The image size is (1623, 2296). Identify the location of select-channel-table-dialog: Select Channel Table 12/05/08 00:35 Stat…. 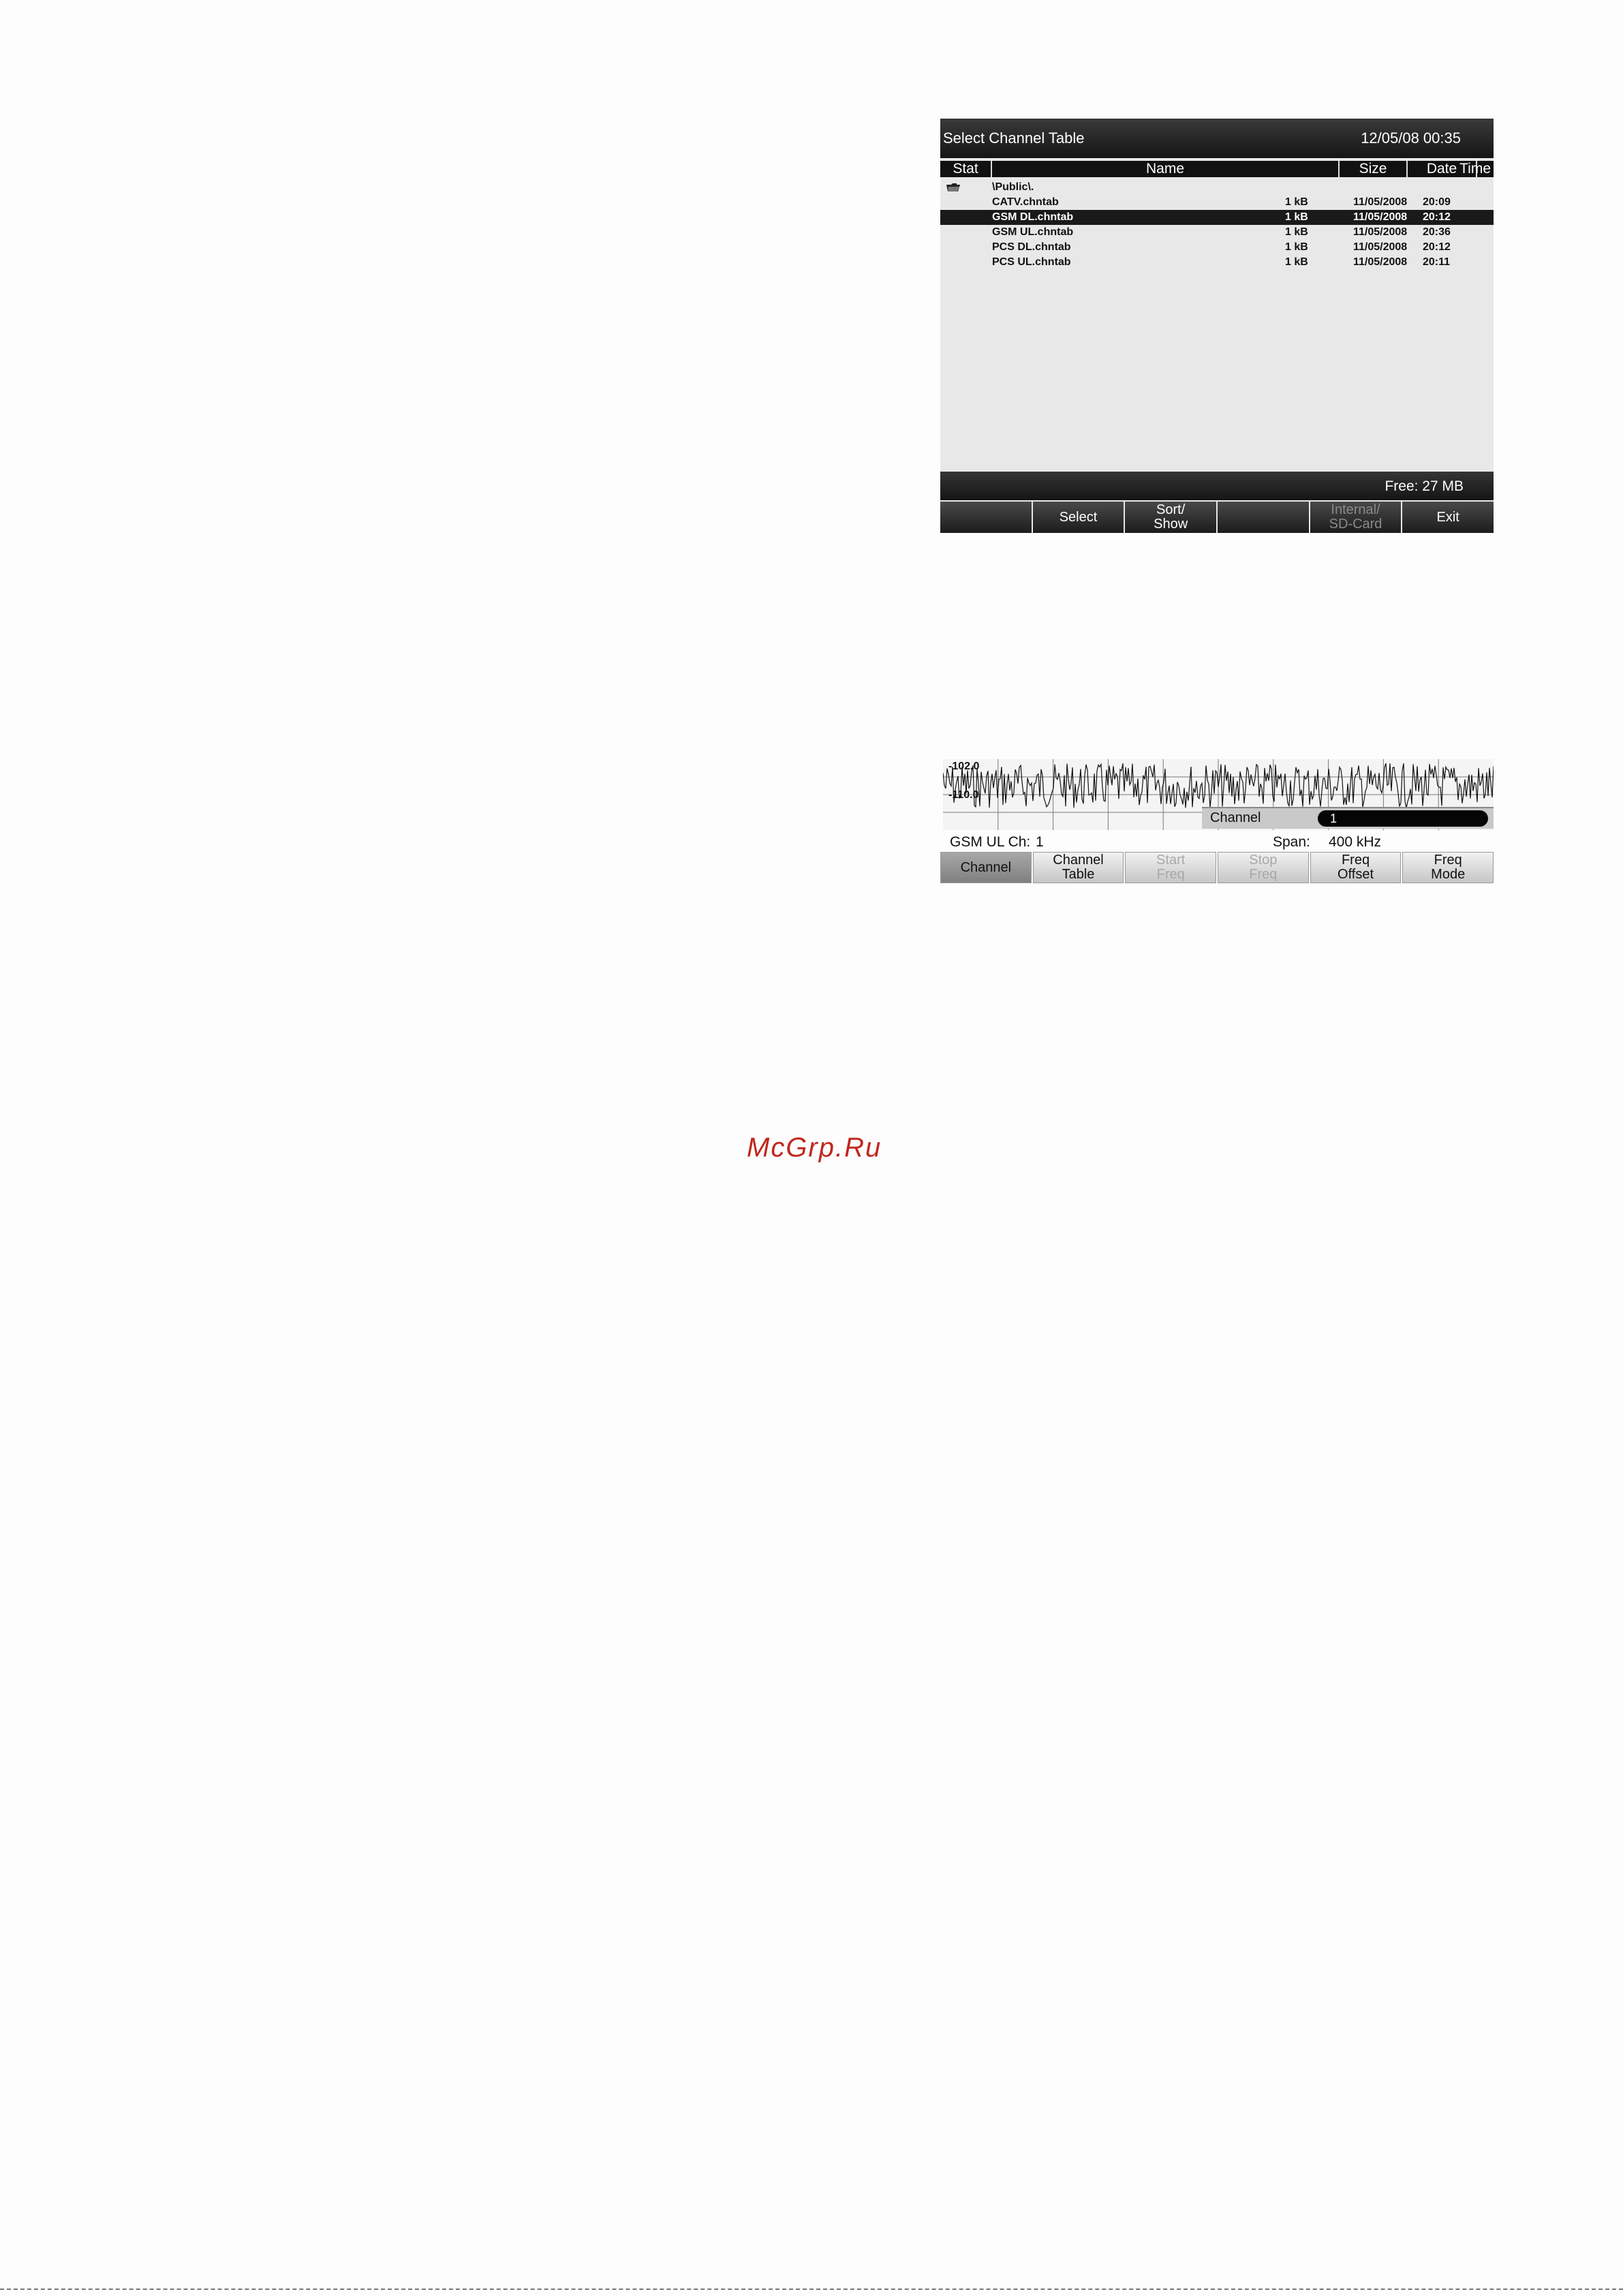
(1217, 326).